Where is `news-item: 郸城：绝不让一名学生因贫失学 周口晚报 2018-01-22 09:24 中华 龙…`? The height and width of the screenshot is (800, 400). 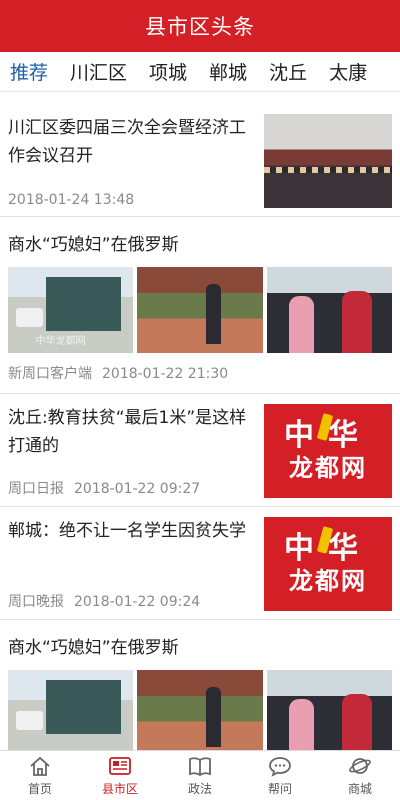 news-item: 郸城：绝不让一名学生因贫失学 周口晚报 2018-01-22 09:24 中华 龙… is located at coordinates (200, 563).